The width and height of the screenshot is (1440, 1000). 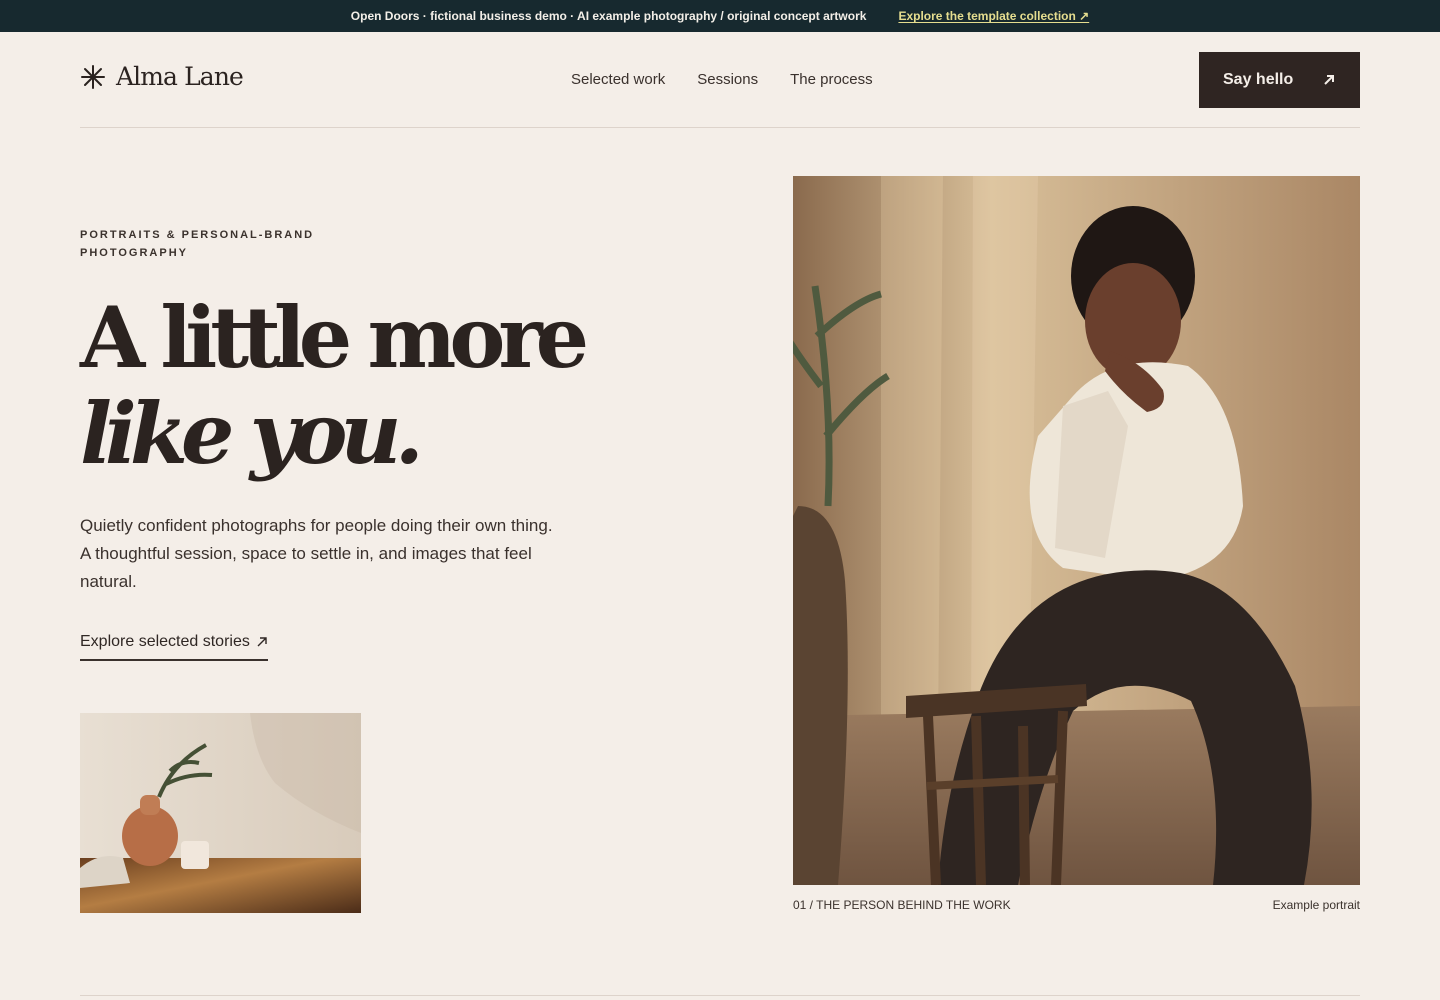 What do you see at coordinates (1258, 79) in the screenshot?
I see `say-hello-label: Say hello` at bounding box center [1258, 79].